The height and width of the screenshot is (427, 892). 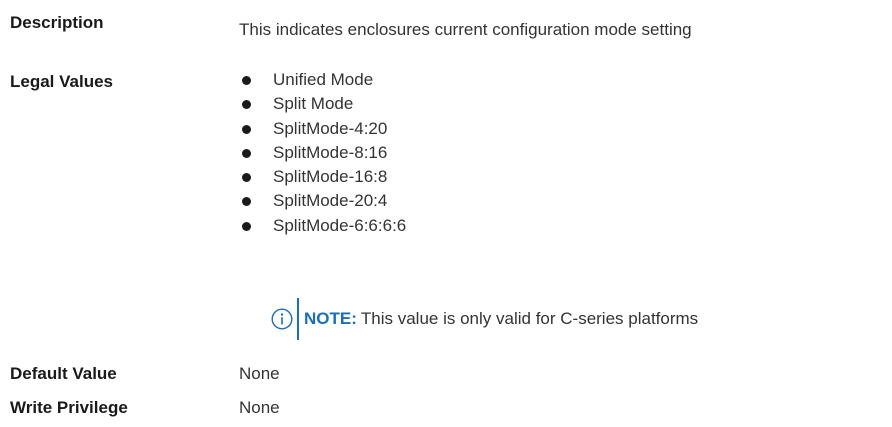 I want to click on note-divider, so click(x=298, y=319).